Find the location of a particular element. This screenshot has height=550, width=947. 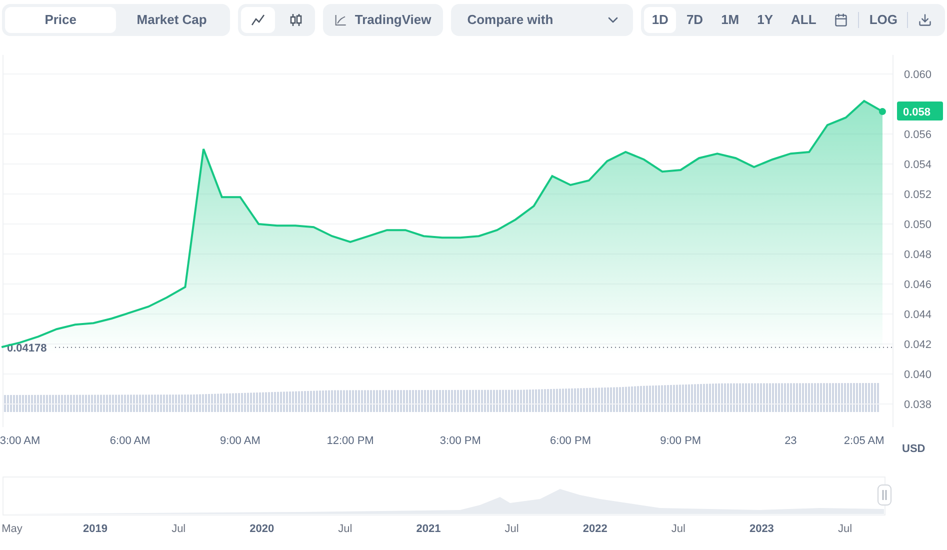

y-axis-label: 0.060 is located at coordinates (918, 75).